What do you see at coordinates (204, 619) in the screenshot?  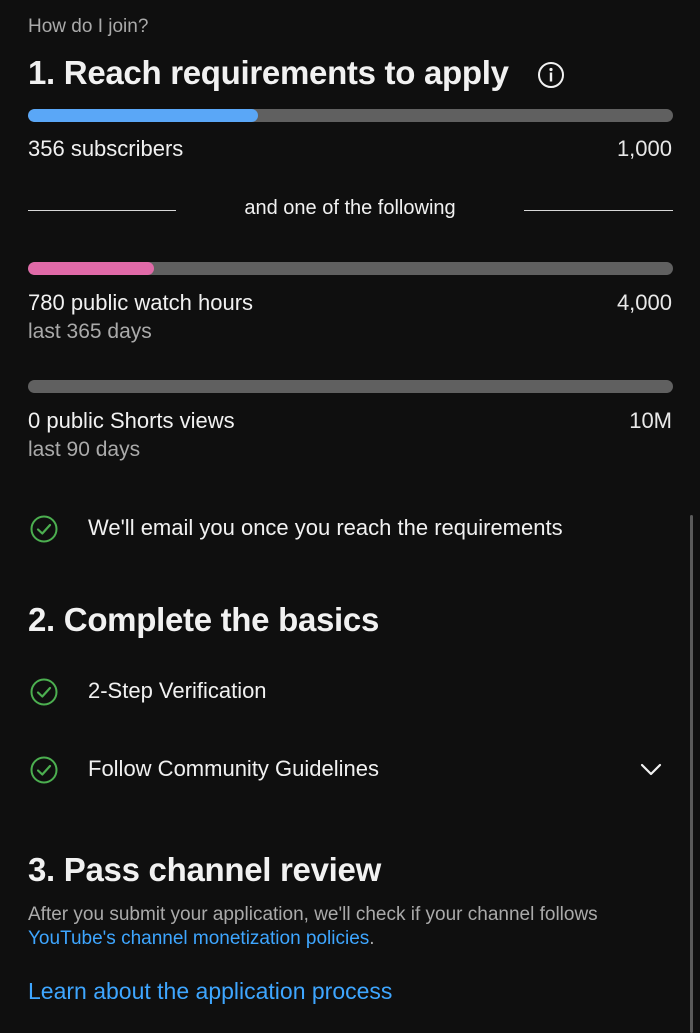 I see `section-2-title: 2. Complete the basics` at bounding box center [204, 619].